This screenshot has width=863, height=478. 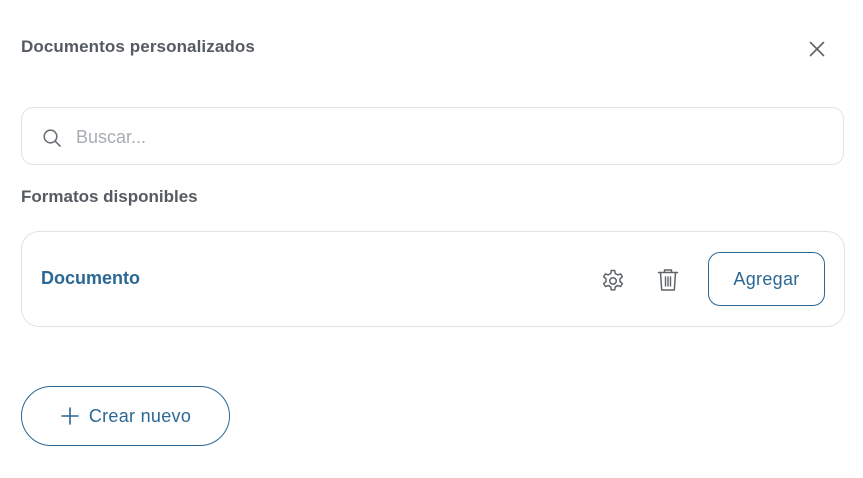 I want to click on search-box, so click(x=432, y=136).